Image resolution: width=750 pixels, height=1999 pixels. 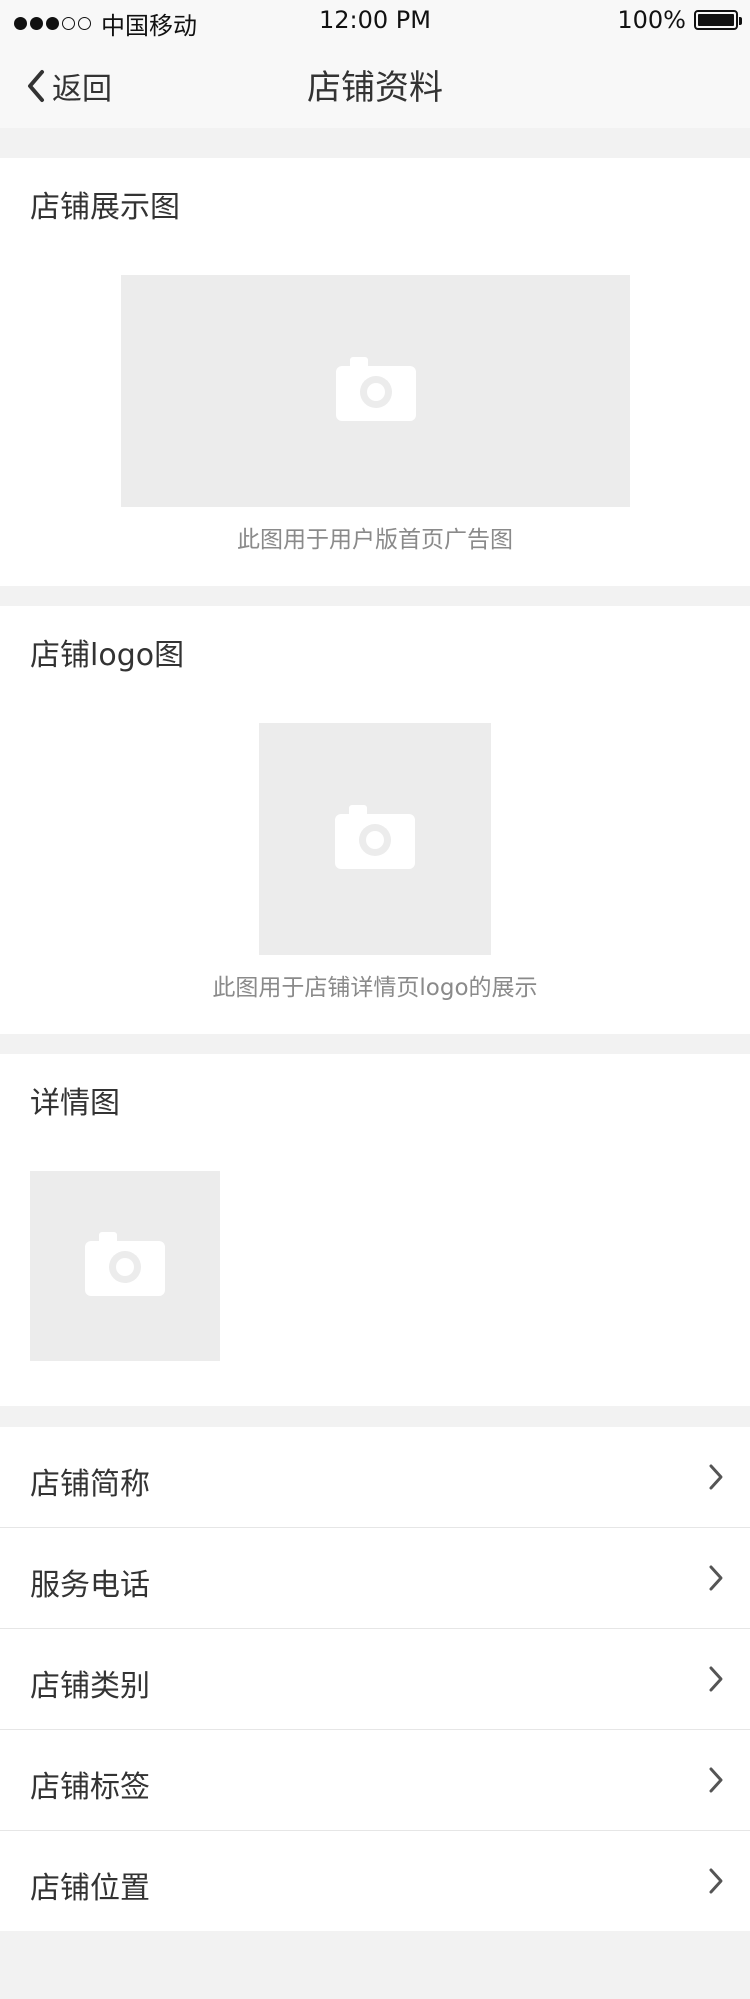 I want to click on showcase-title: 店铺展示图, so click(x=105, y=207).